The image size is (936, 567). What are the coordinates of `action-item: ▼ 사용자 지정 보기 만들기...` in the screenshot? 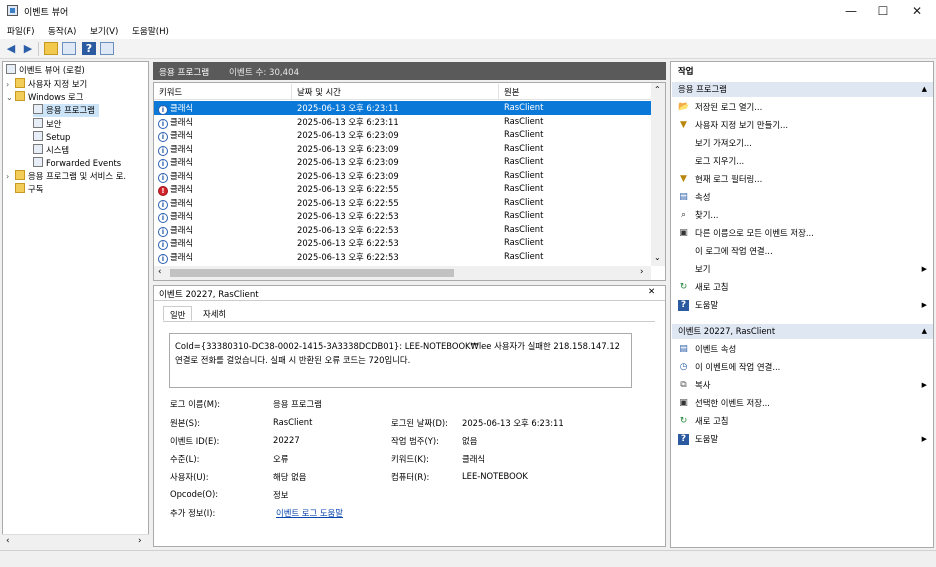 It's located at (802, 125).